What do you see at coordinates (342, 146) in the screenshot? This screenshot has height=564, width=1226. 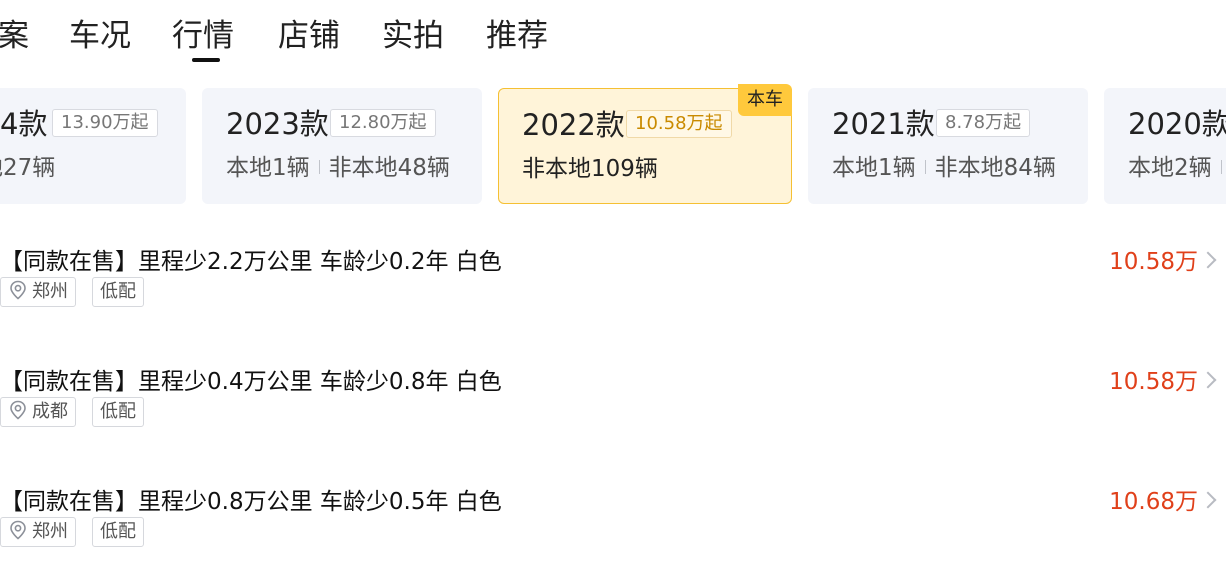 I see `year-card: 2023款 12.80万起 本地1辆 非本地48辆` at bounding box center [342, 146].